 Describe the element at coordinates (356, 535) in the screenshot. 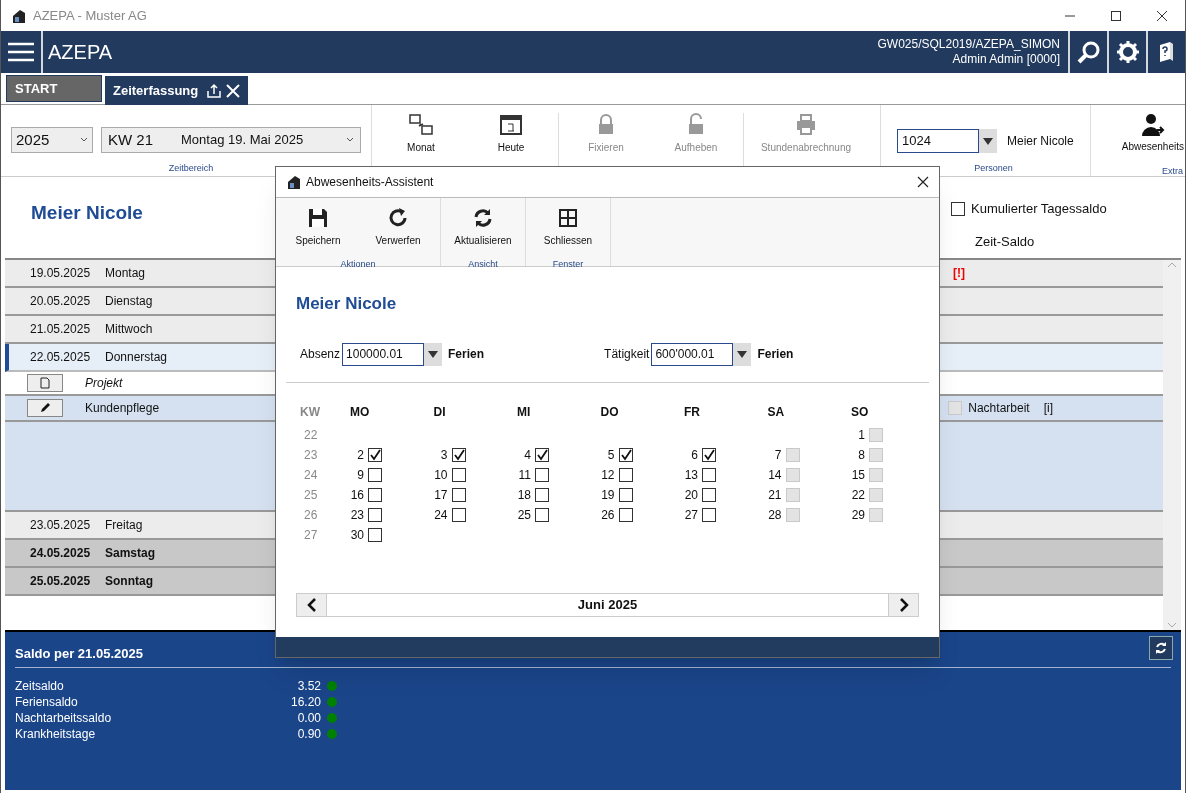

I see `day-number: 30` at that location.